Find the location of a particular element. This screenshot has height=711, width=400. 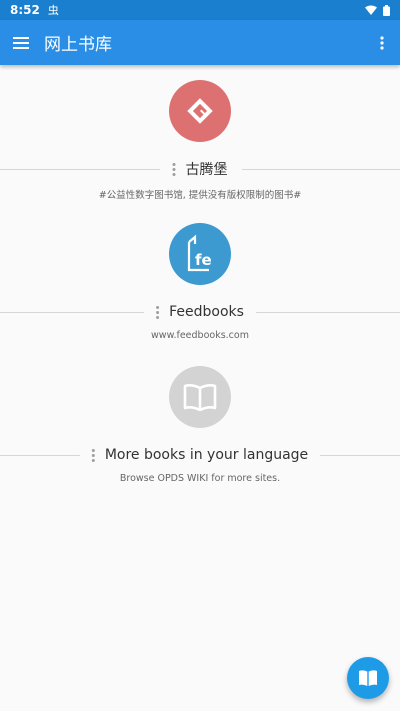

overflow-menu-button is located at coordinates (382, 42).